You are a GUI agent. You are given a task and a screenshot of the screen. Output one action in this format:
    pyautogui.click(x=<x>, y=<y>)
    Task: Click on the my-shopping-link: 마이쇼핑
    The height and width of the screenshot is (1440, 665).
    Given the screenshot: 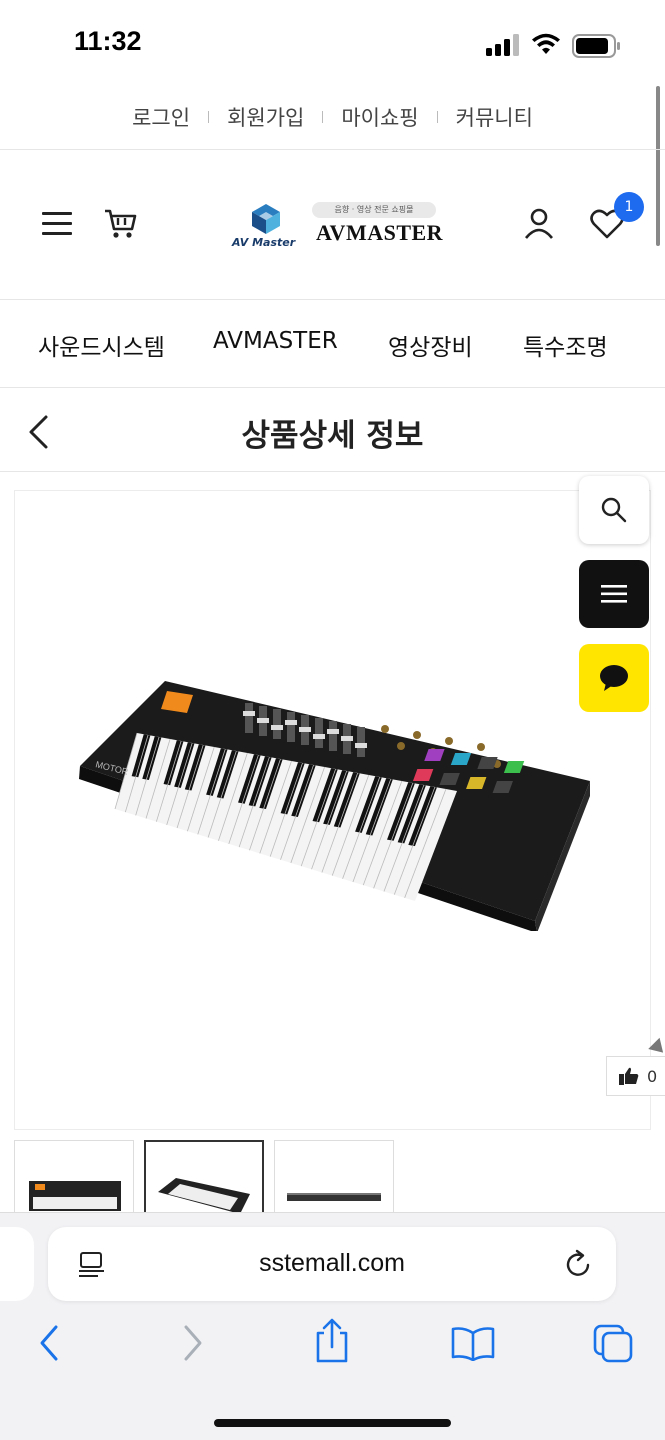 What is the action you would take?
    pyautogui.click(x=379, y=117)
    